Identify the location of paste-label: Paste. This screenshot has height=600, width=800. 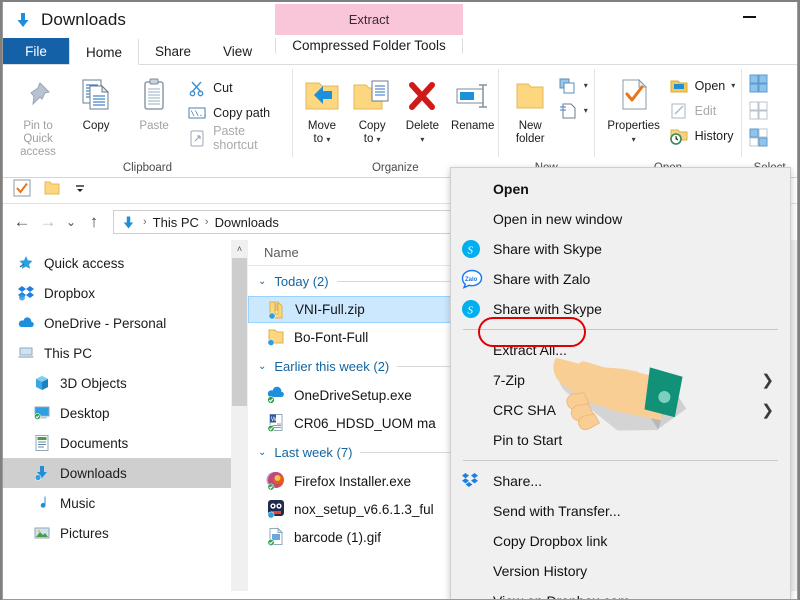
(154, 126).